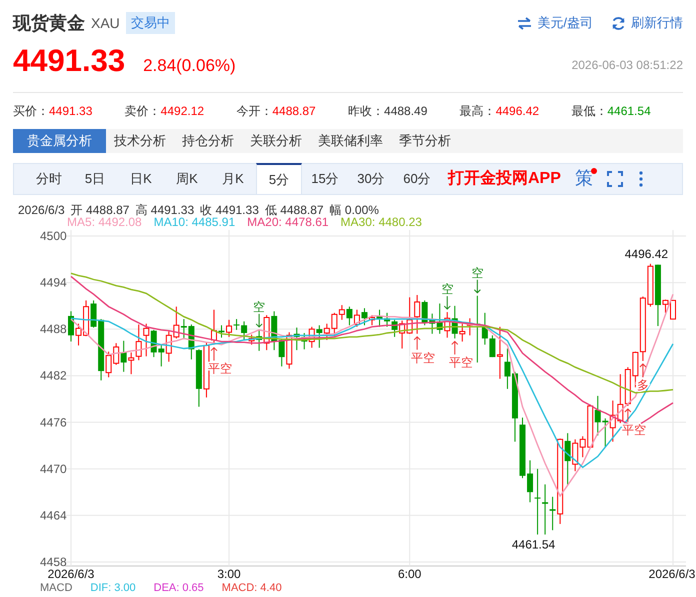 This screenshot has height=597, width=696. I want to click on period-tab: 周K, so click(187, 179).